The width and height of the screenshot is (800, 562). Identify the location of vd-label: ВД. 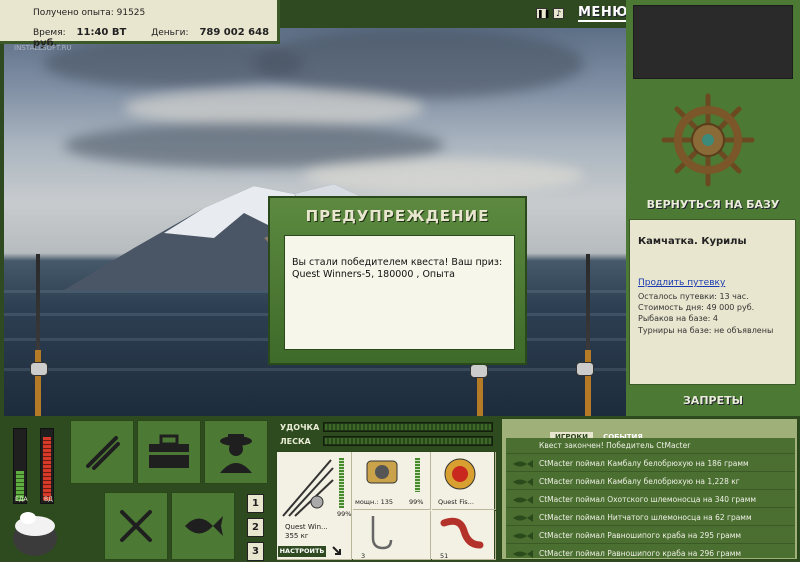
(48, 499).